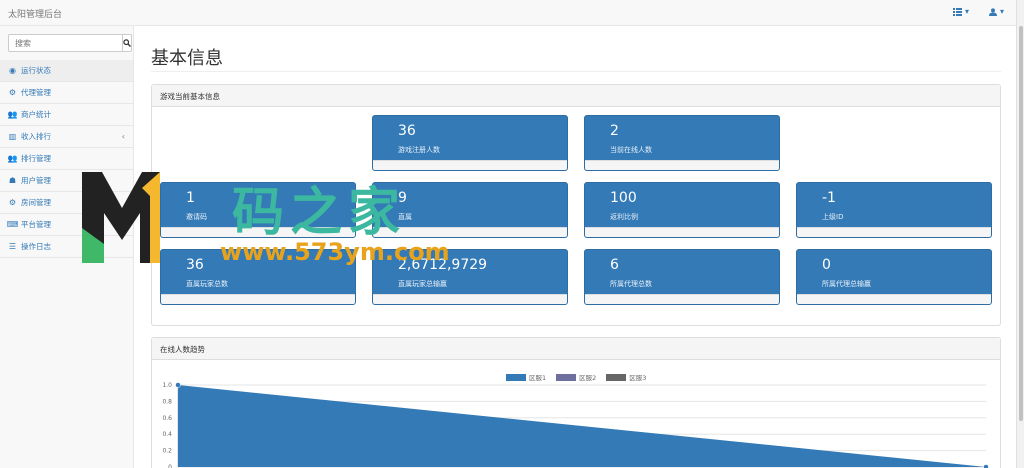  I want to click on menu-dropdown-button: ▾, so click(960, 11).